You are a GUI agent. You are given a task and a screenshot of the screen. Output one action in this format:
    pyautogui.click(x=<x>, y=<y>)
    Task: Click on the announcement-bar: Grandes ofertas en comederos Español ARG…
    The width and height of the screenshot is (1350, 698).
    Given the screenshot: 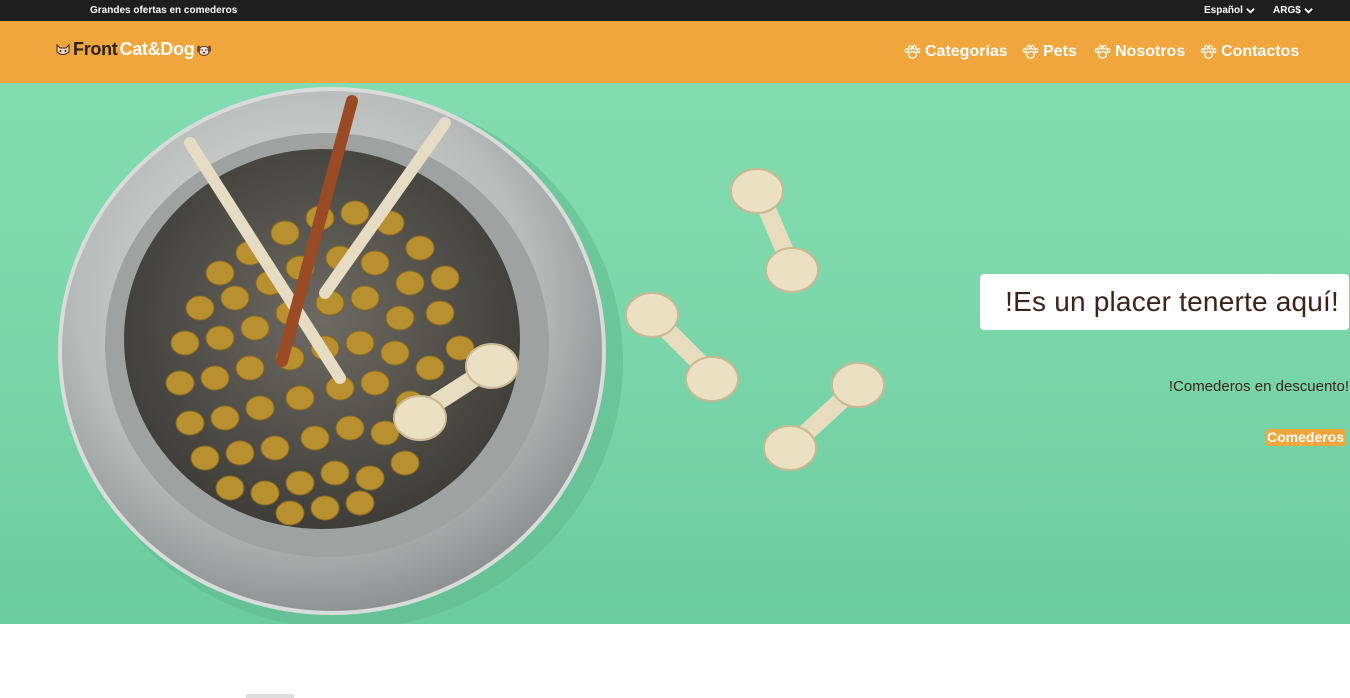 What is the action you would take?
    pyautogui.click(x=675, y=10)
    